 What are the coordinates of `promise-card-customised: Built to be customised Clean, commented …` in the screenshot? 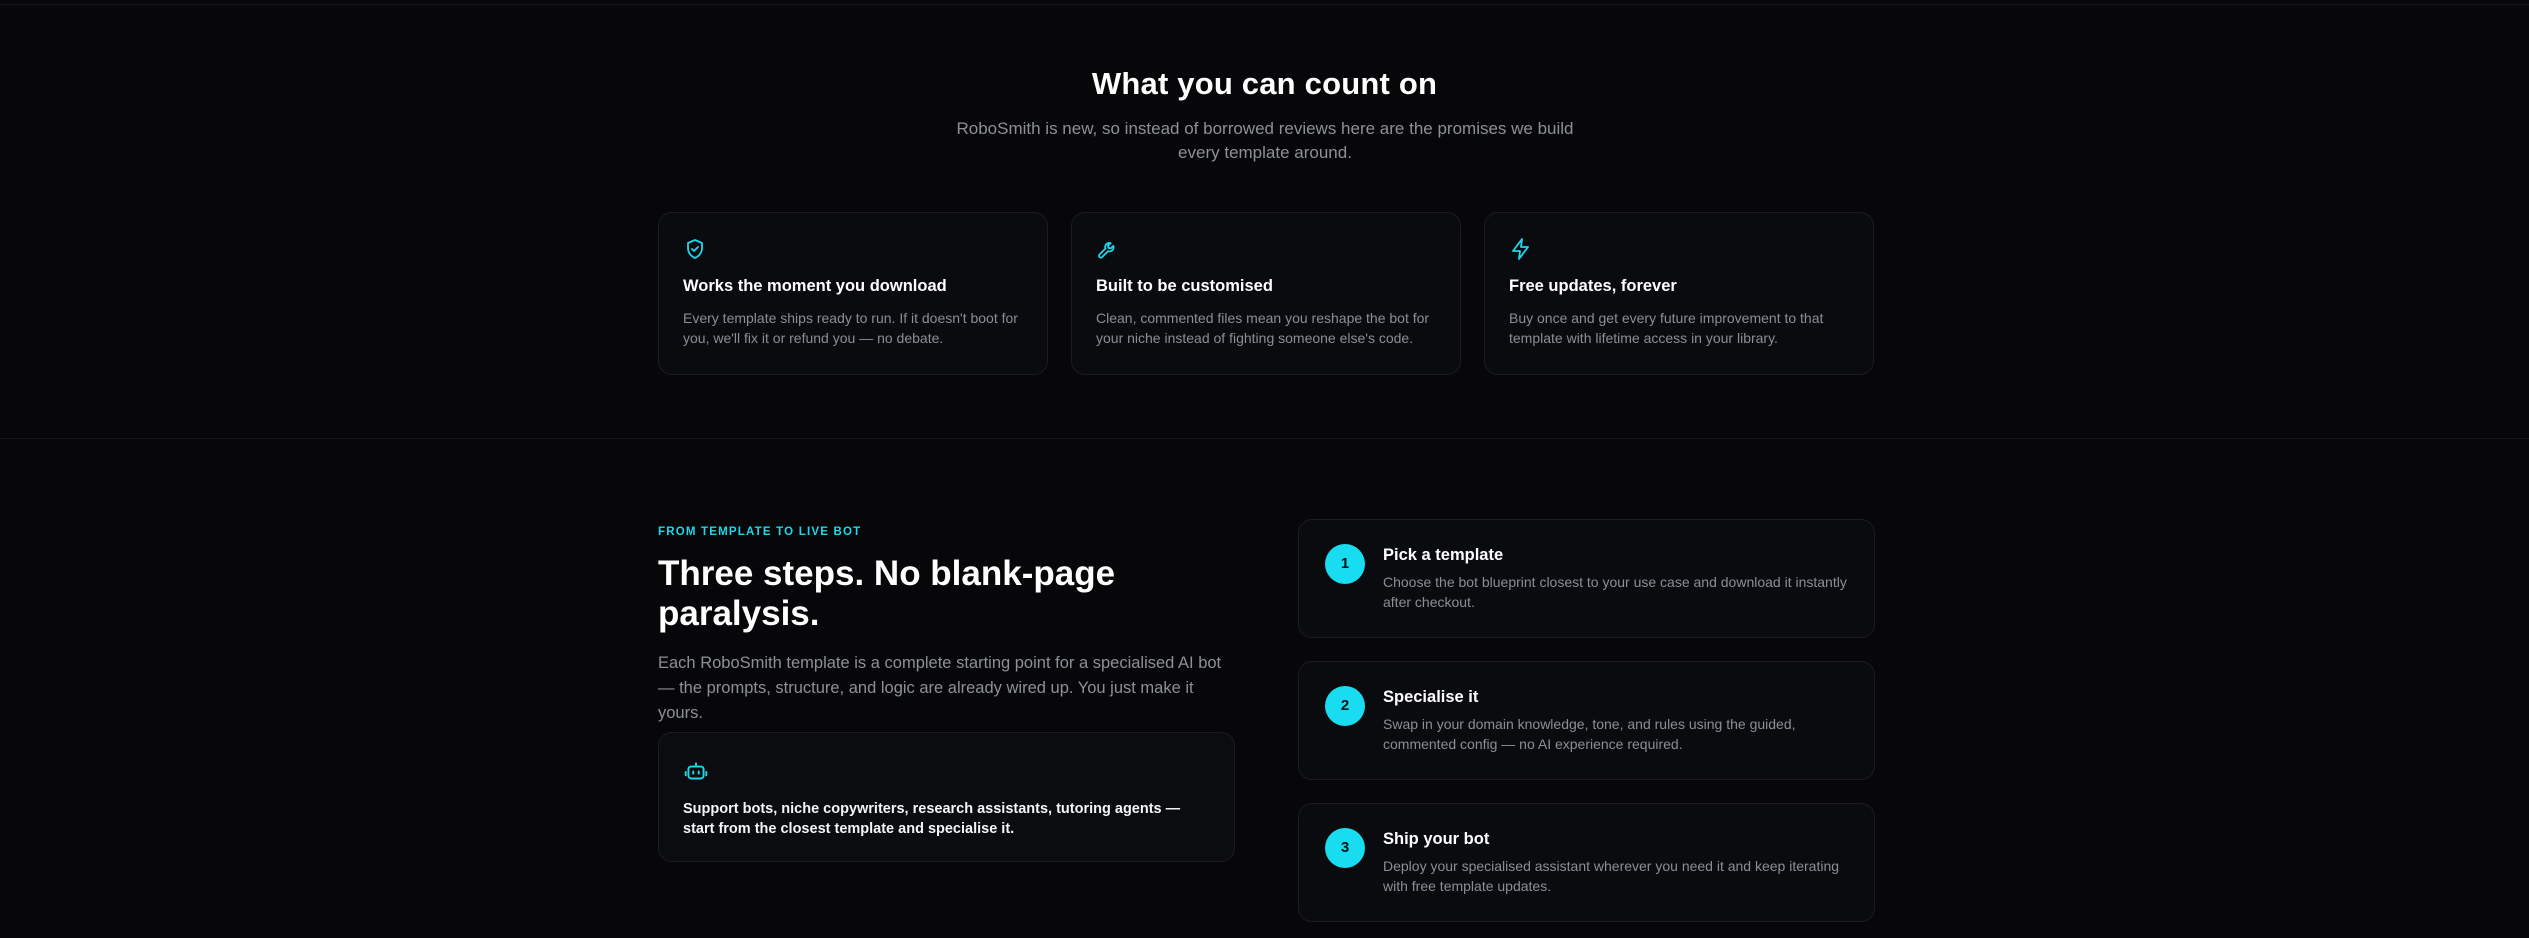 It's located at (1266, 293).